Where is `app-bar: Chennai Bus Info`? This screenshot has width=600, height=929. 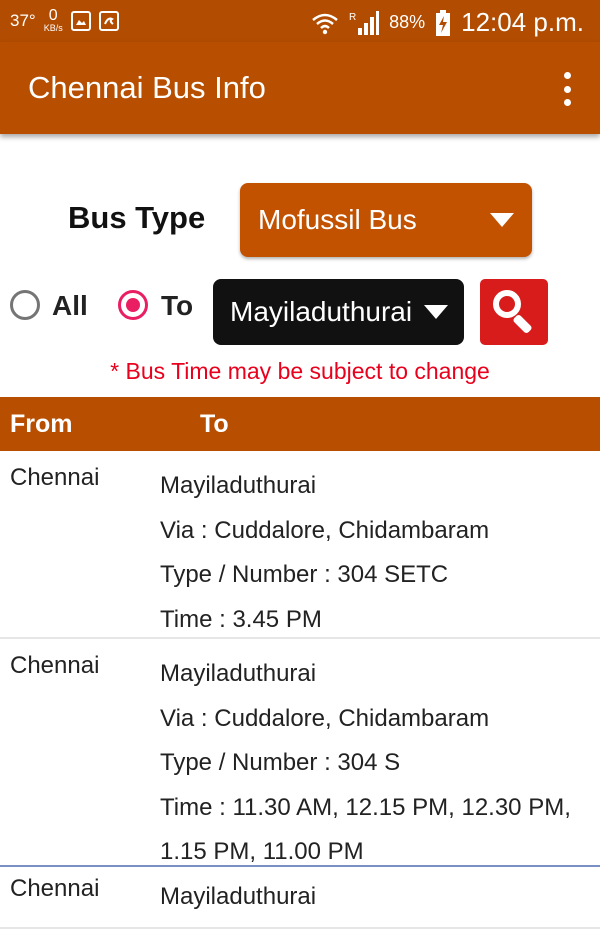 app-bar: Chennai Bus Info is located at coordinates (300, 88).